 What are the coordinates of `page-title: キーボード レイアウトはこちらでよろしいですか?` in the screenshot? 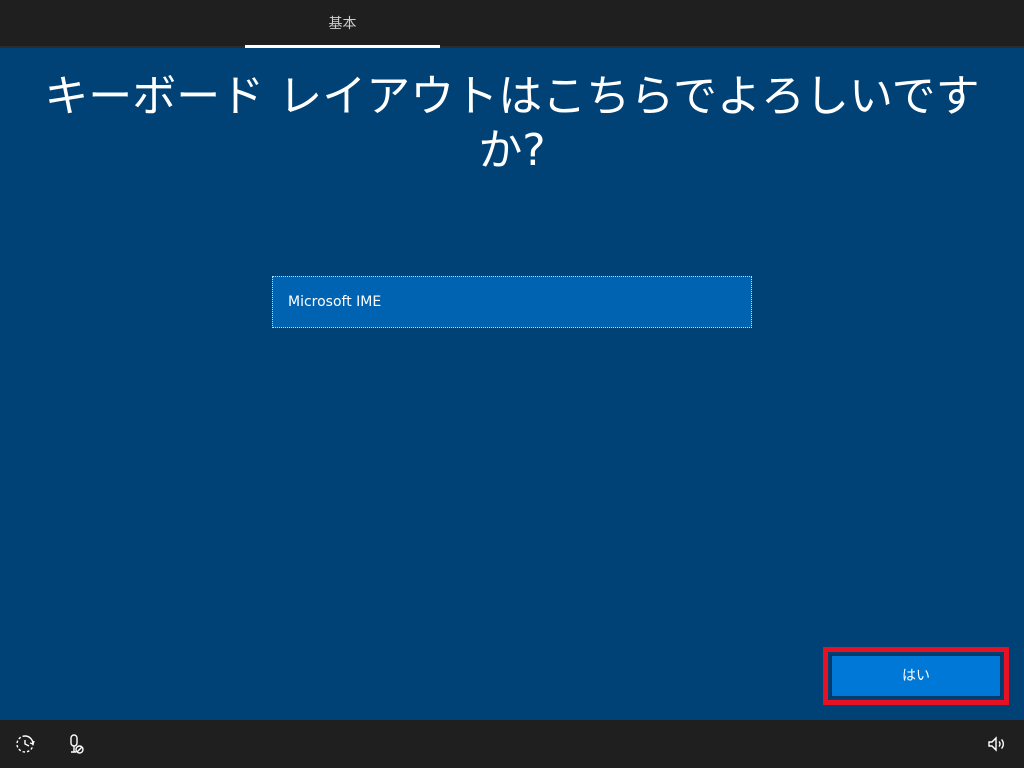 It's located at (512, 123).